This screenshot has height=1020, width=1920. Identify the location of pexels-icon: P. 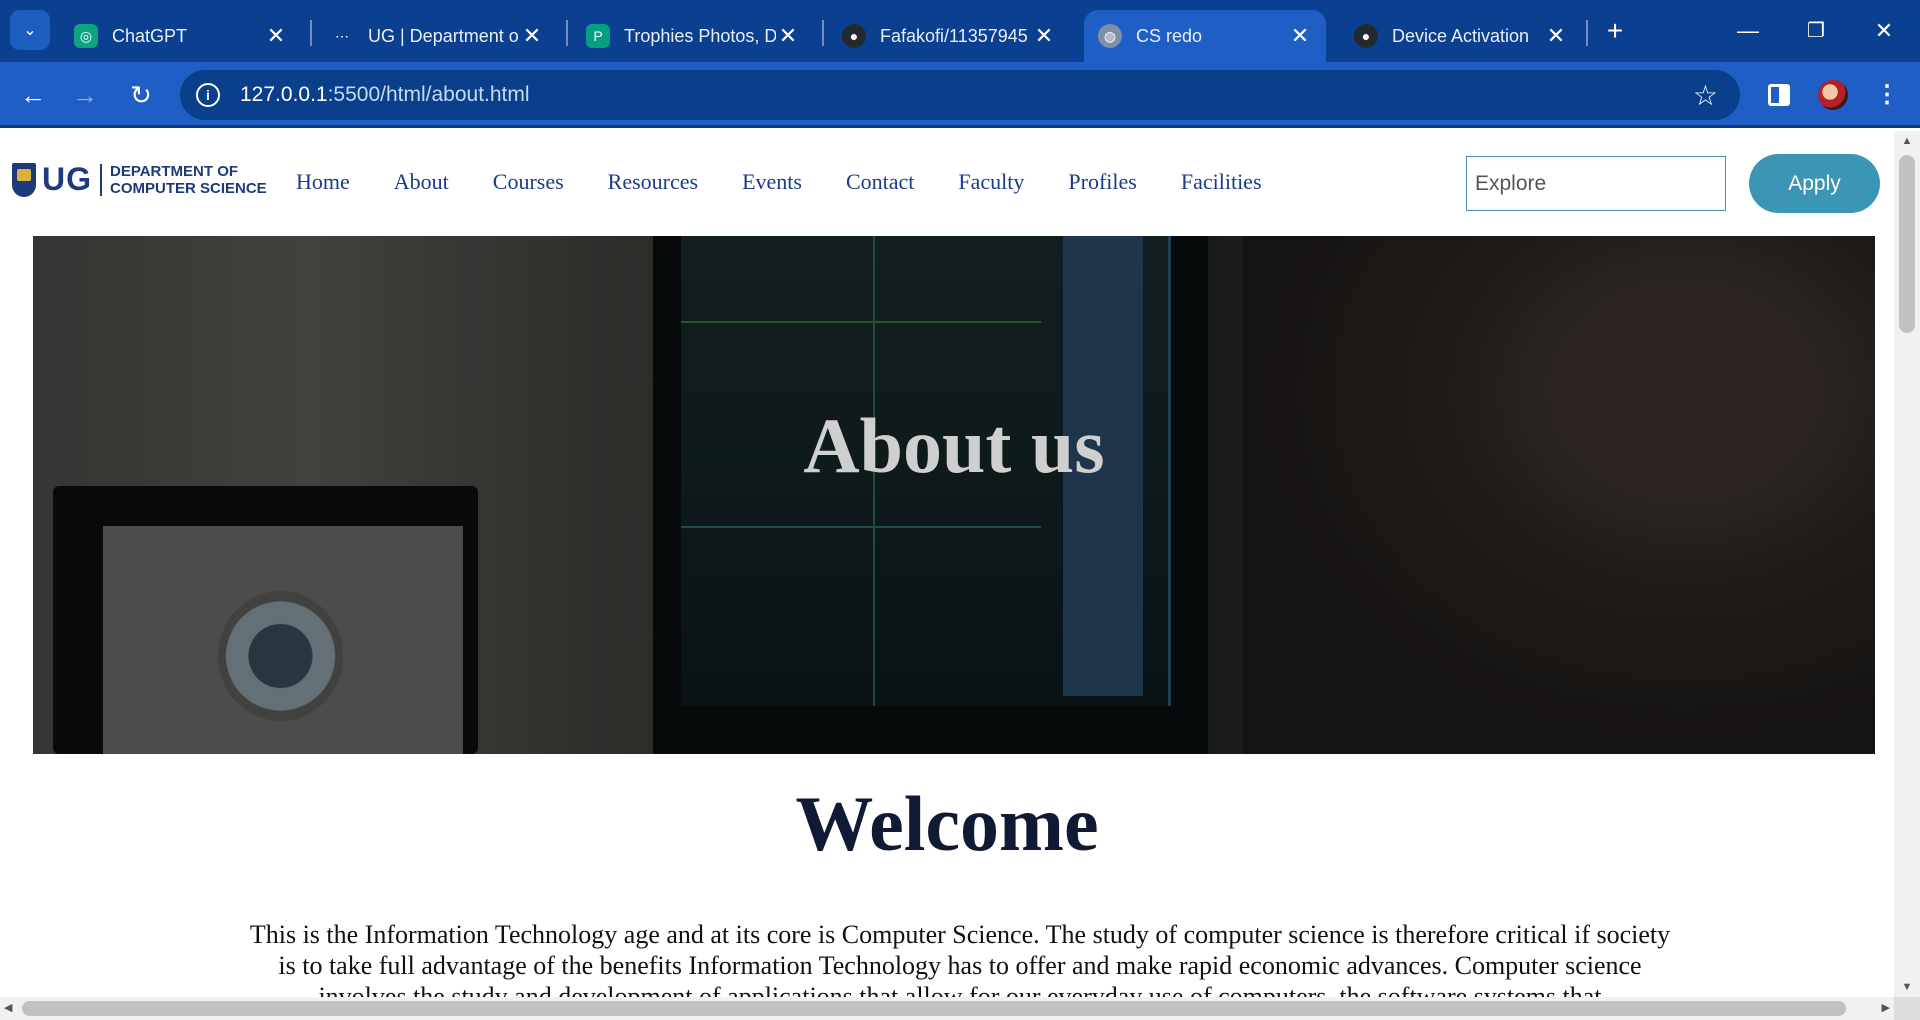
(598, 36).